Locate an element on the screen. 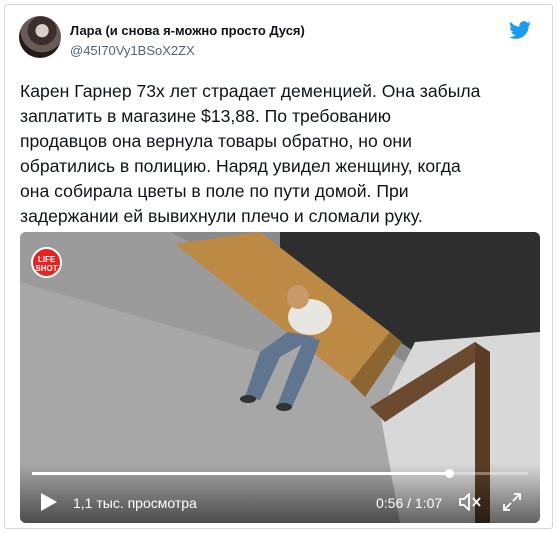 The image size is (558, 533). playback-time: 0:56 / 1:07 is located at coordinates (409, 503).